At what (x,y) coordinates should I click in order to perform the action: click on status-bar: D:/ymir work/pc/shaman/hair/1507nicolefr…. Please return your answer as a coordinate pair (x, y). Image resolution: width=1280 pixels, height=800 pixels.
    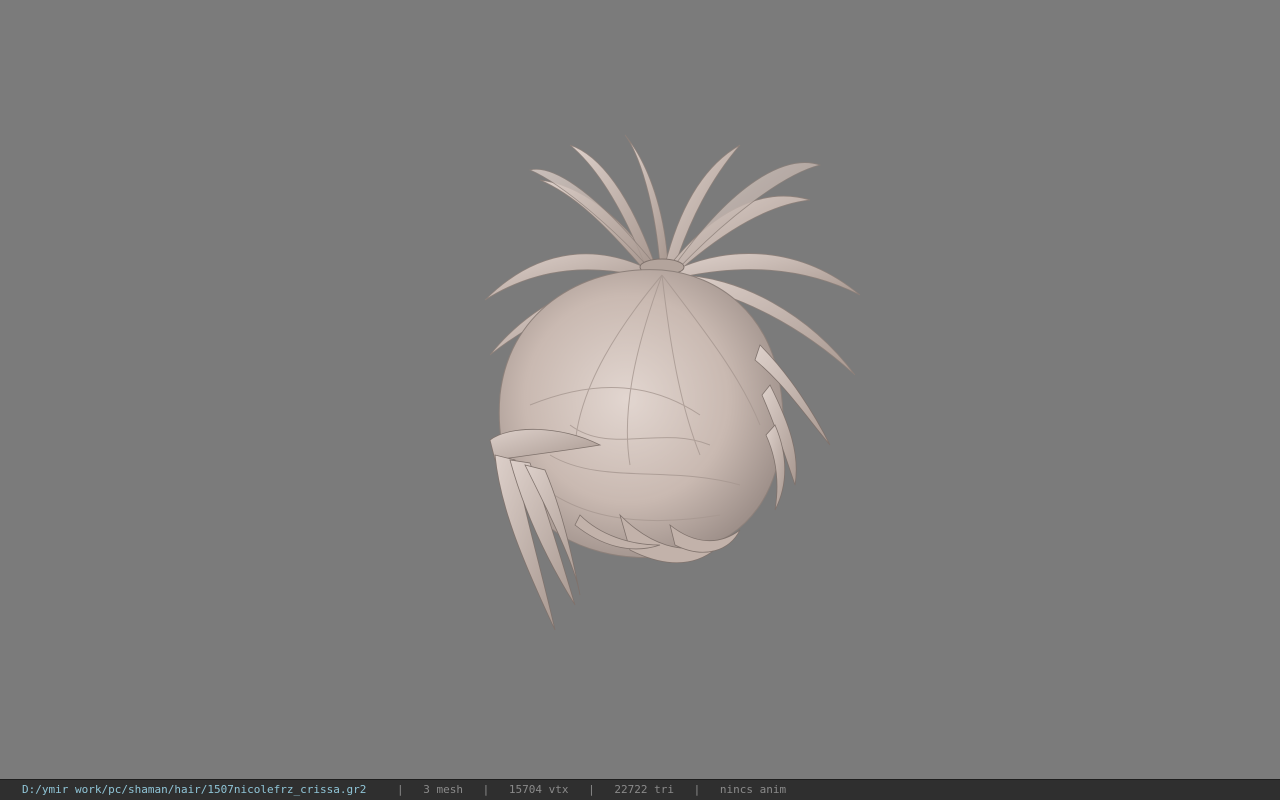
    Looking at the image, I should click on (640, 789).